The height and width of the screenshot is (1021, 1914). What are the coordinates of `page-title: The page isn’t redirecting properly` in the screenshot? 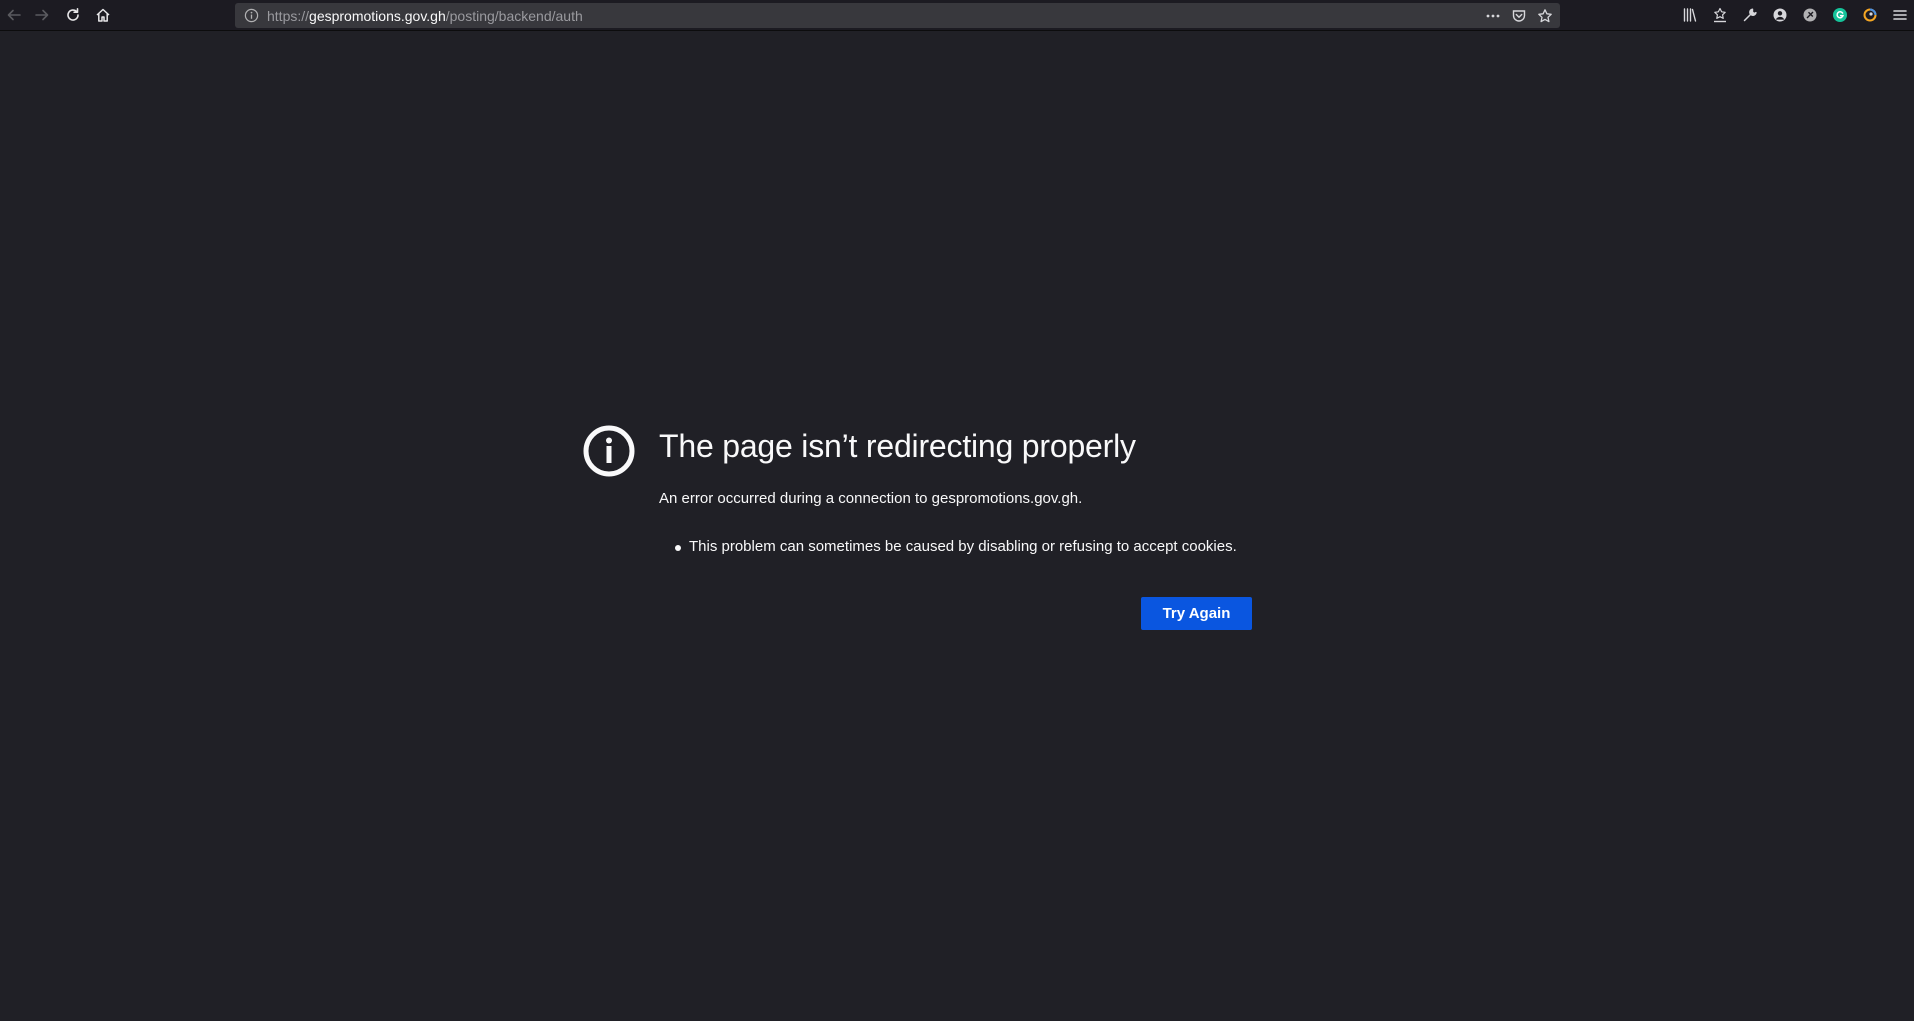 It's located at (897, 446).